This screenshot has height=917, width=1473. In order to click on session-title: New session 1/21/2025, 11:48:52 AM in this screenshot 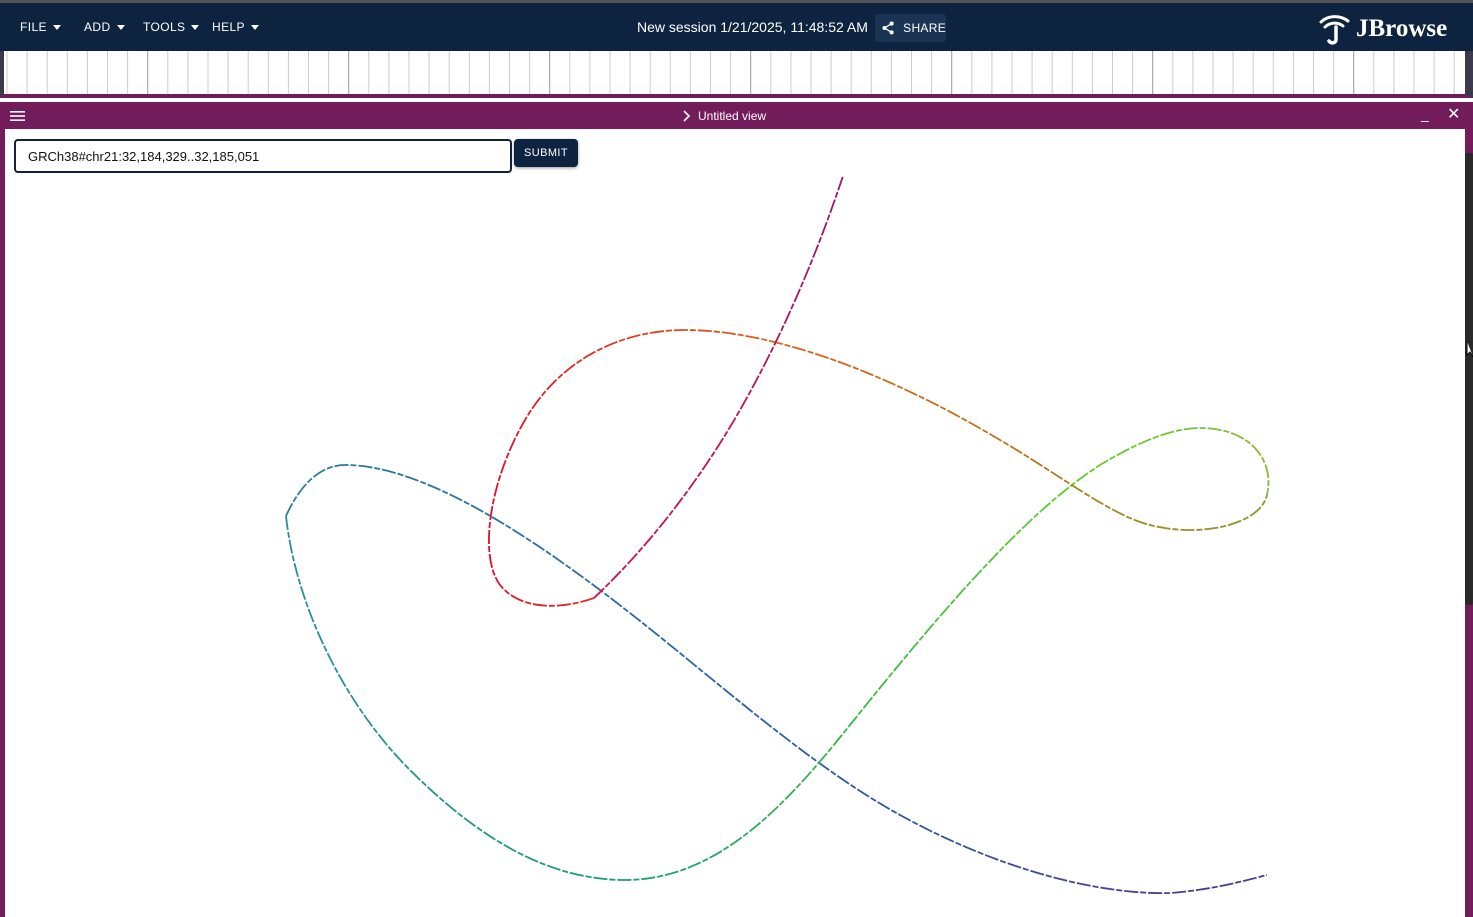, I will do `click(752, 27)`.